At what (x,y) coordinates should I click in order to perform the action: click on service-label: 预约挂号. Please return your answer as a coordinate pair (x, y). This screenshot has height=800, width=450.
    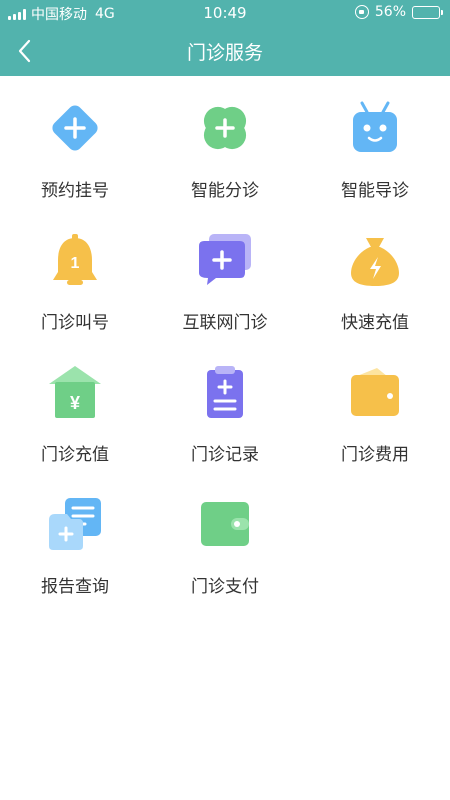
    Looking at the image, I should click on (75, 191).